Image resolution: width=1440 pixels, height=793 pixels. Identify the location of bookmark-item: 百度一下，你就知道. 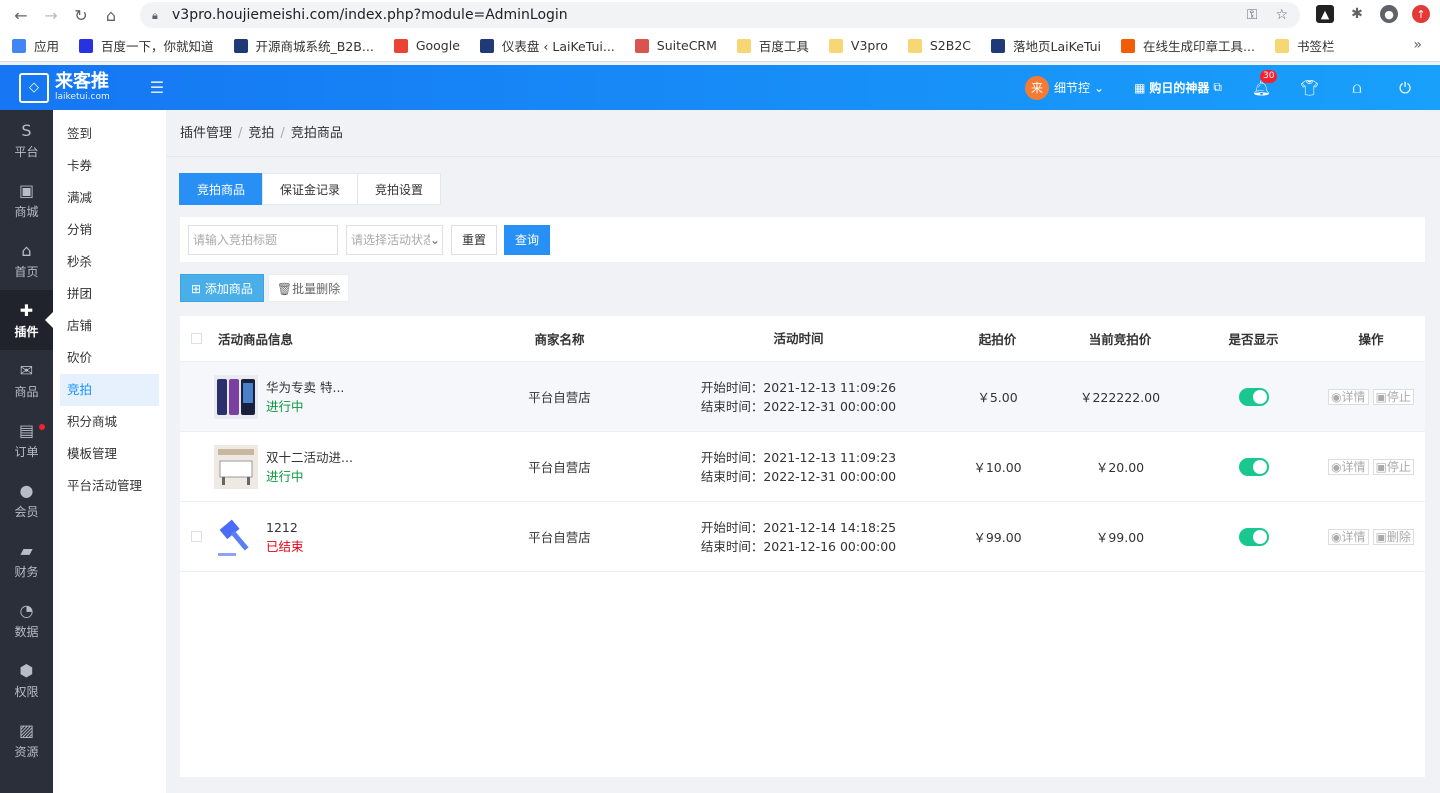
(146, 45).